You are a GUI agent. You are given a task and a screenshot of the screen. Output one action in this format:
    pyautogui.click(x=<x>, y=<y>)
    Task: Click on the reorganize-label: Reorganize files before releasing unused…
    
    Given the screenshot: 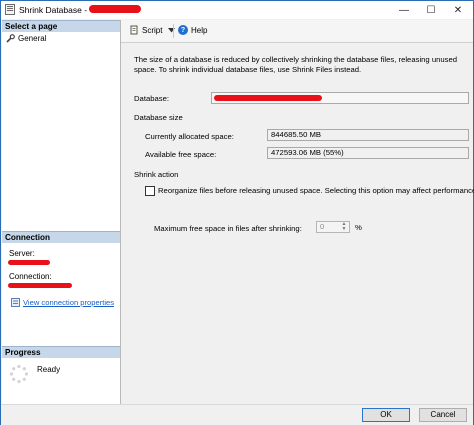 What is the action you would take?
    pyautogui.click(x=316, y=190)
    